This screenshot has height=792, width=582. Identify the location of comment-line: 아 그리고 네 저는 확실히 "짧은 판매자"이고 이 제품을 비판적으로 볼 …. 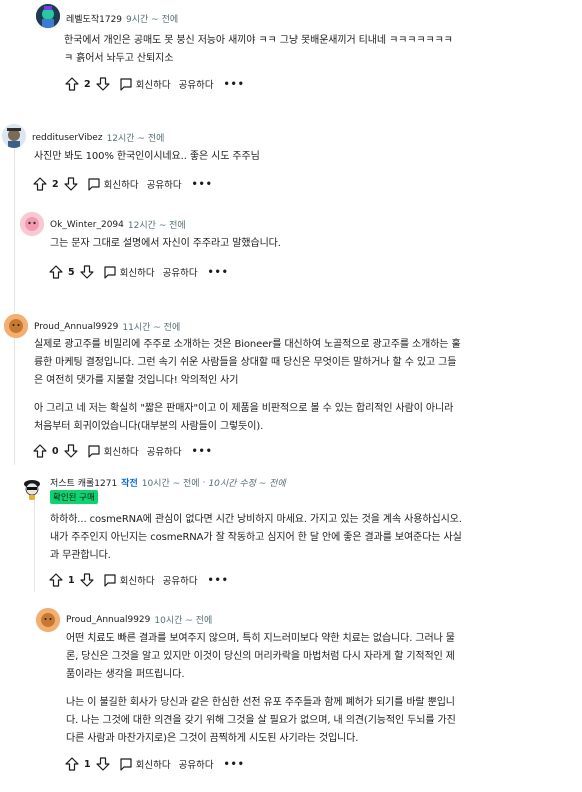
(244, 408).